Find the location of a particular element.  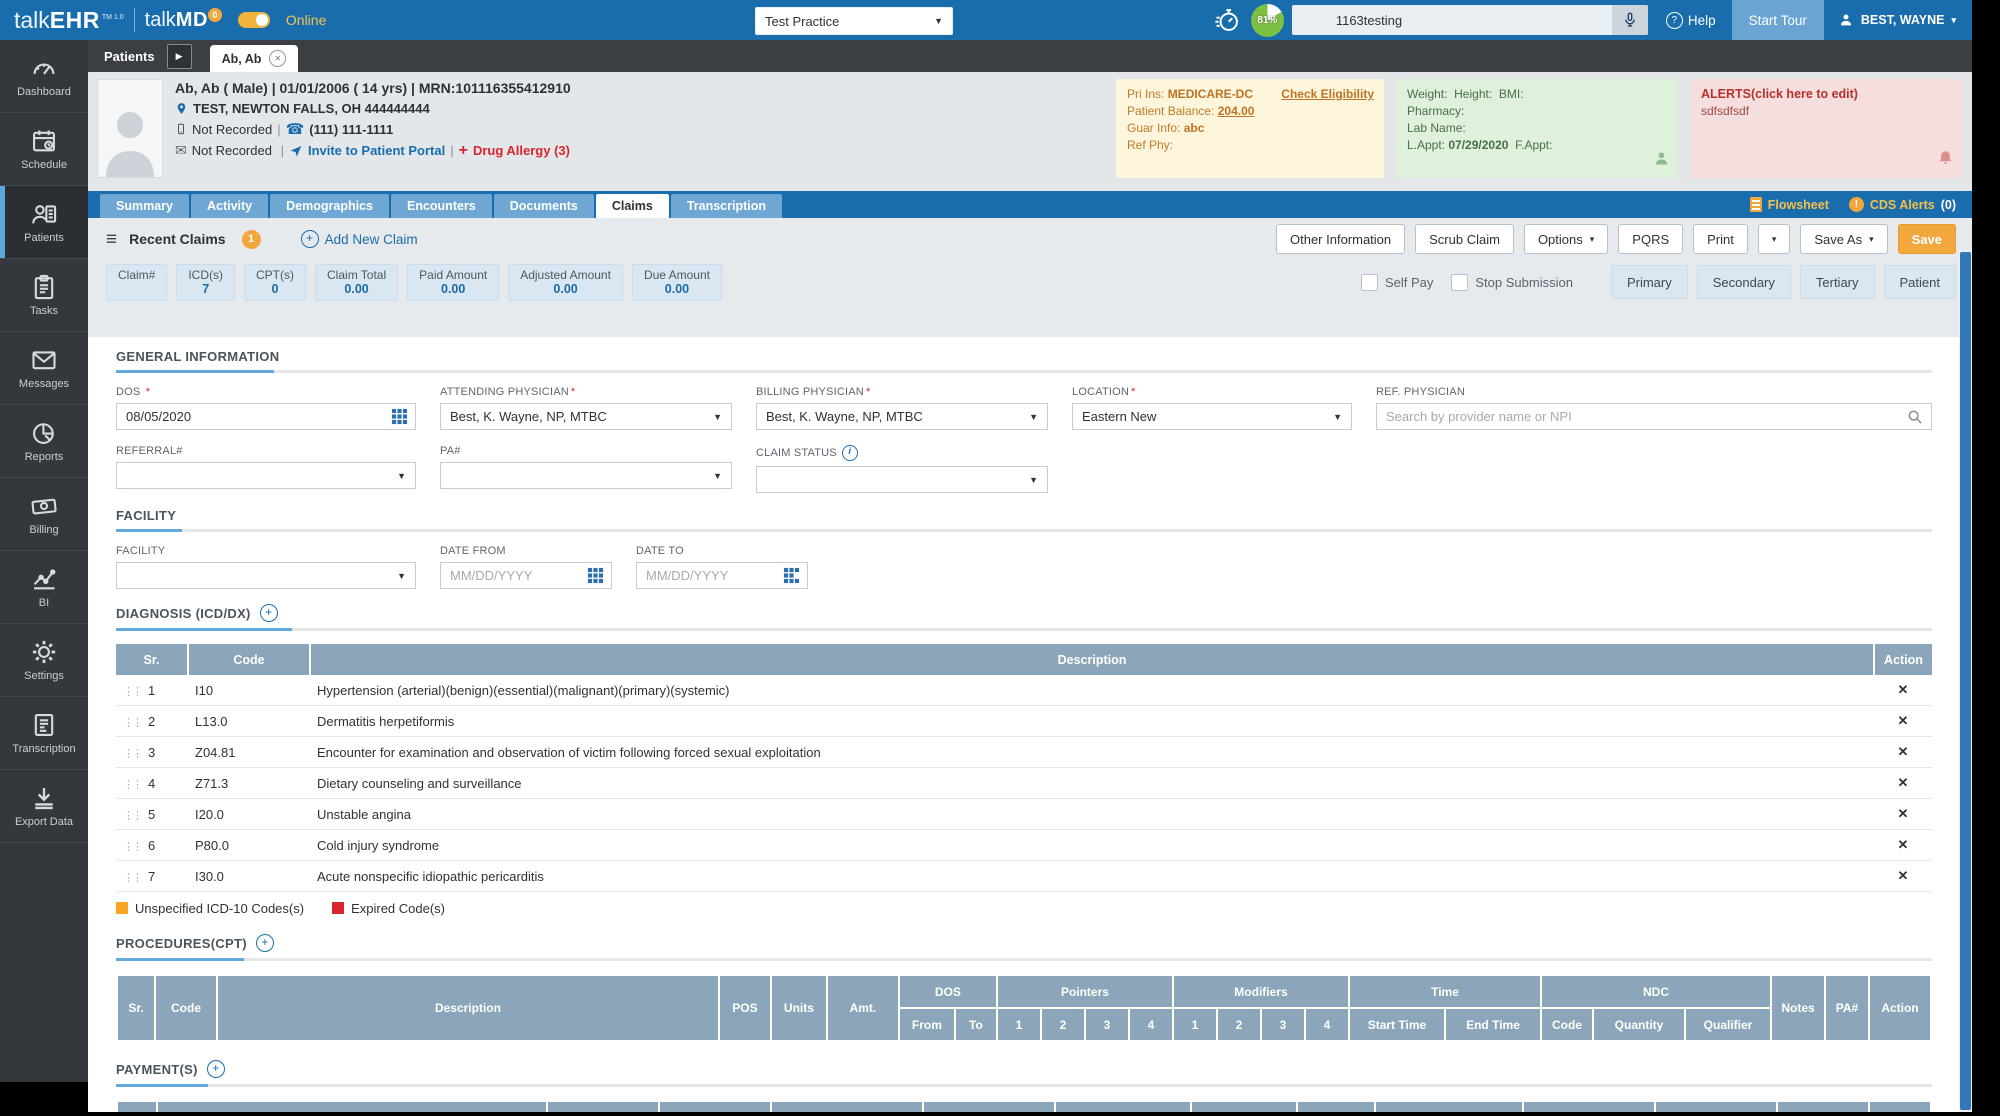

save-button: Save is located at coordinates (1926, 239).